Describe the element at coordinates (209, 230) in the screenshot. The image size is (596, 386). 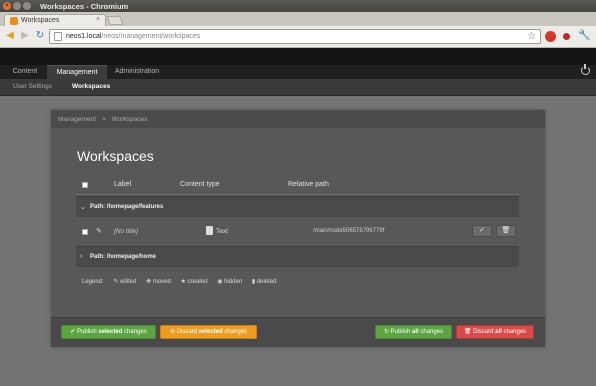
I see `document-icon` at that location.